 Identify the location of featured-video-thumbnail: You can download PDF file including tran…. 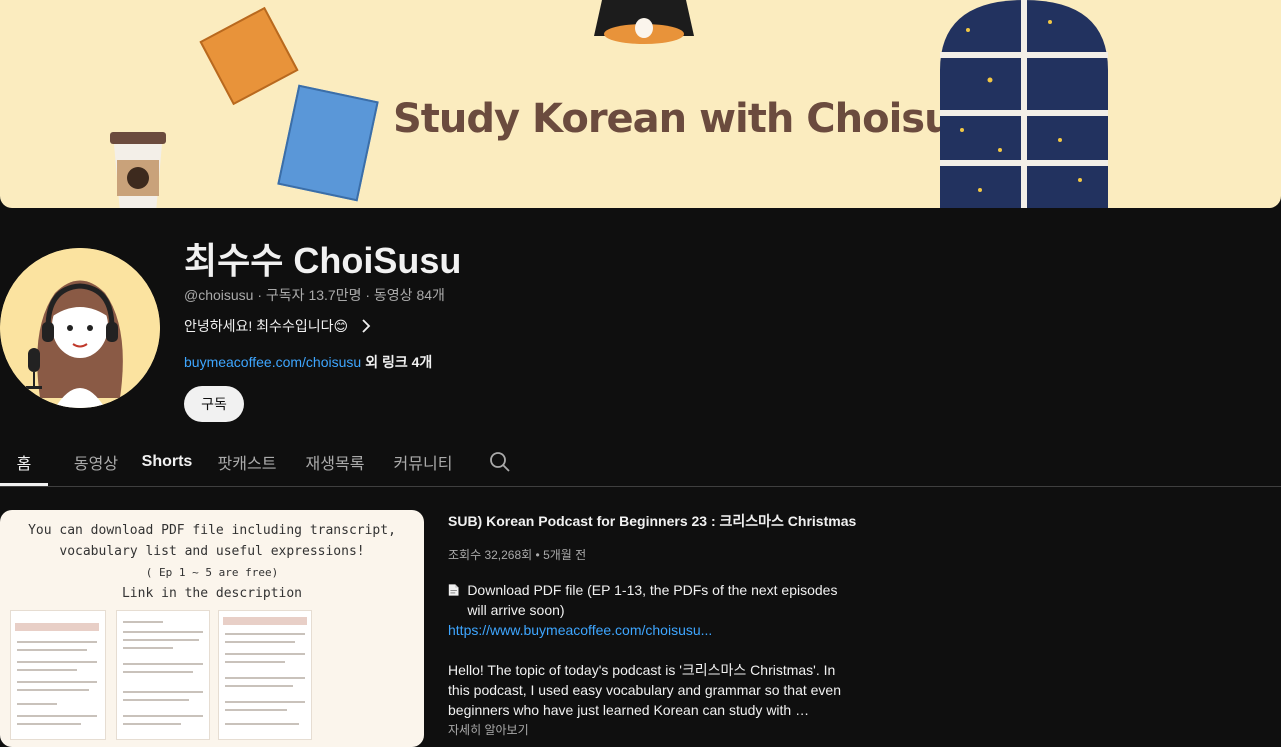
(212, 628).